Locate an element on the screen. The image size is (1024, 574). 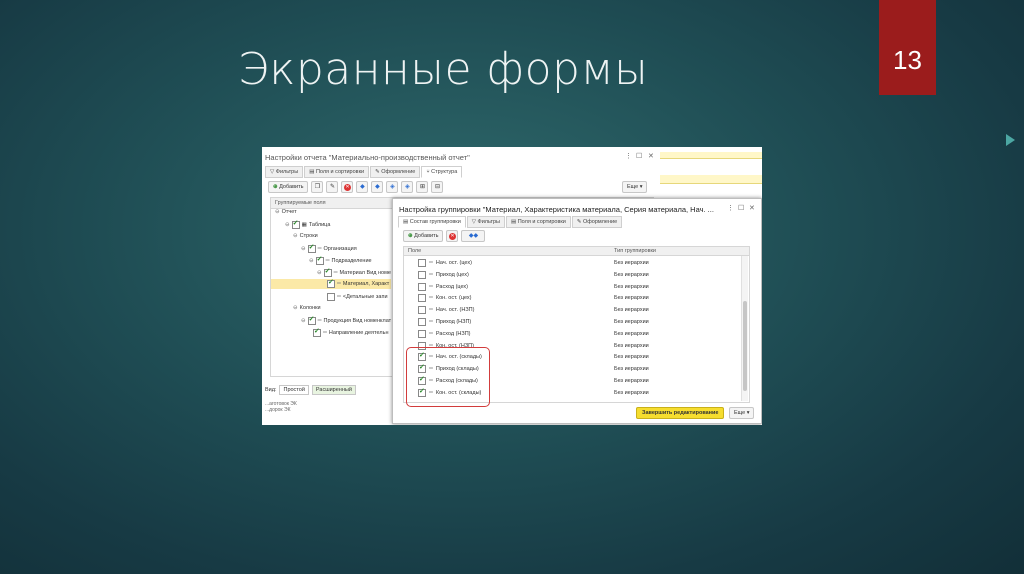
tree-item: ⊖ Строки is located at coordinates (305, 236).